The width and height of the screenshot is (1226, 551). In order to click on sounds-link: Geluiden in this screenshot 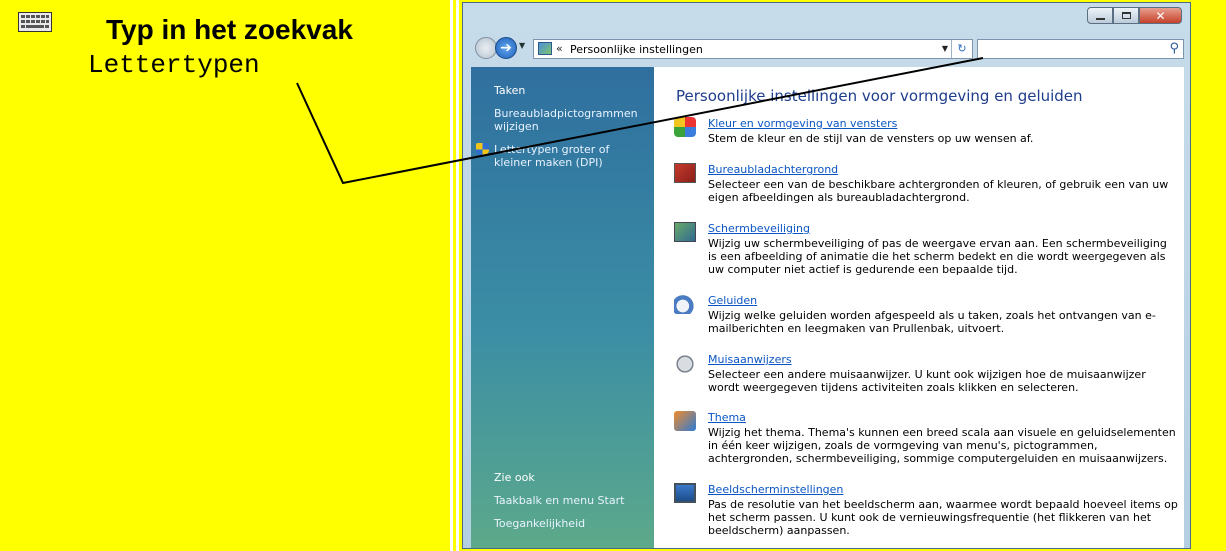, I will do `click(732, 300)`.